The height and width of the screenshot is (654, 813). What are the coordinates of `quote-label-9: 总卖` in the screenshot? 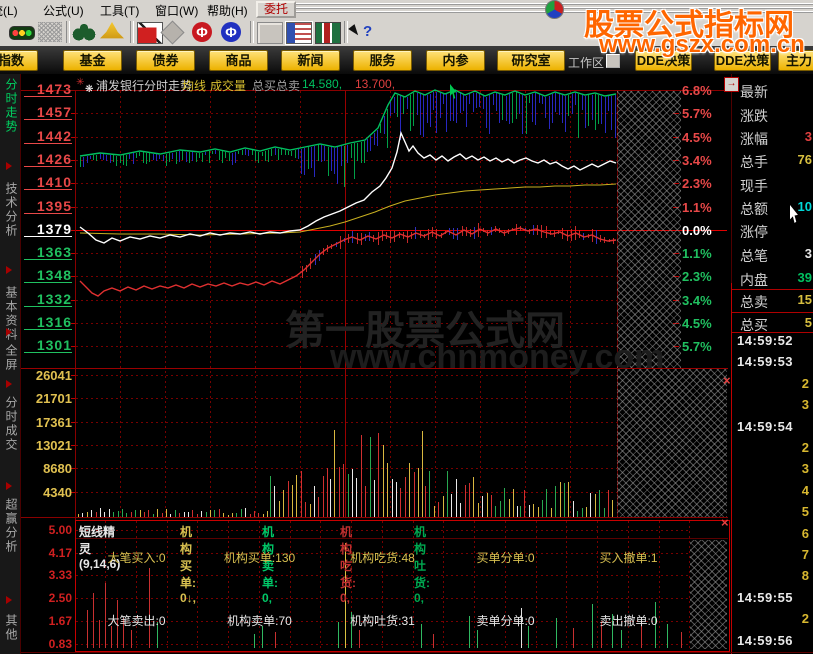 It's located at (754, 302).